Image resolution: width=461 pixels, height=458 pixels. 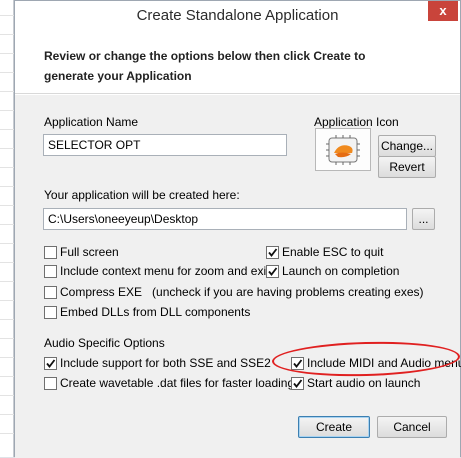 What do you see at coordinates (165, 363) in the screenshot?
I see `sse-label: Include support for both SSE and SSE2` at bounding box center [165, 363].